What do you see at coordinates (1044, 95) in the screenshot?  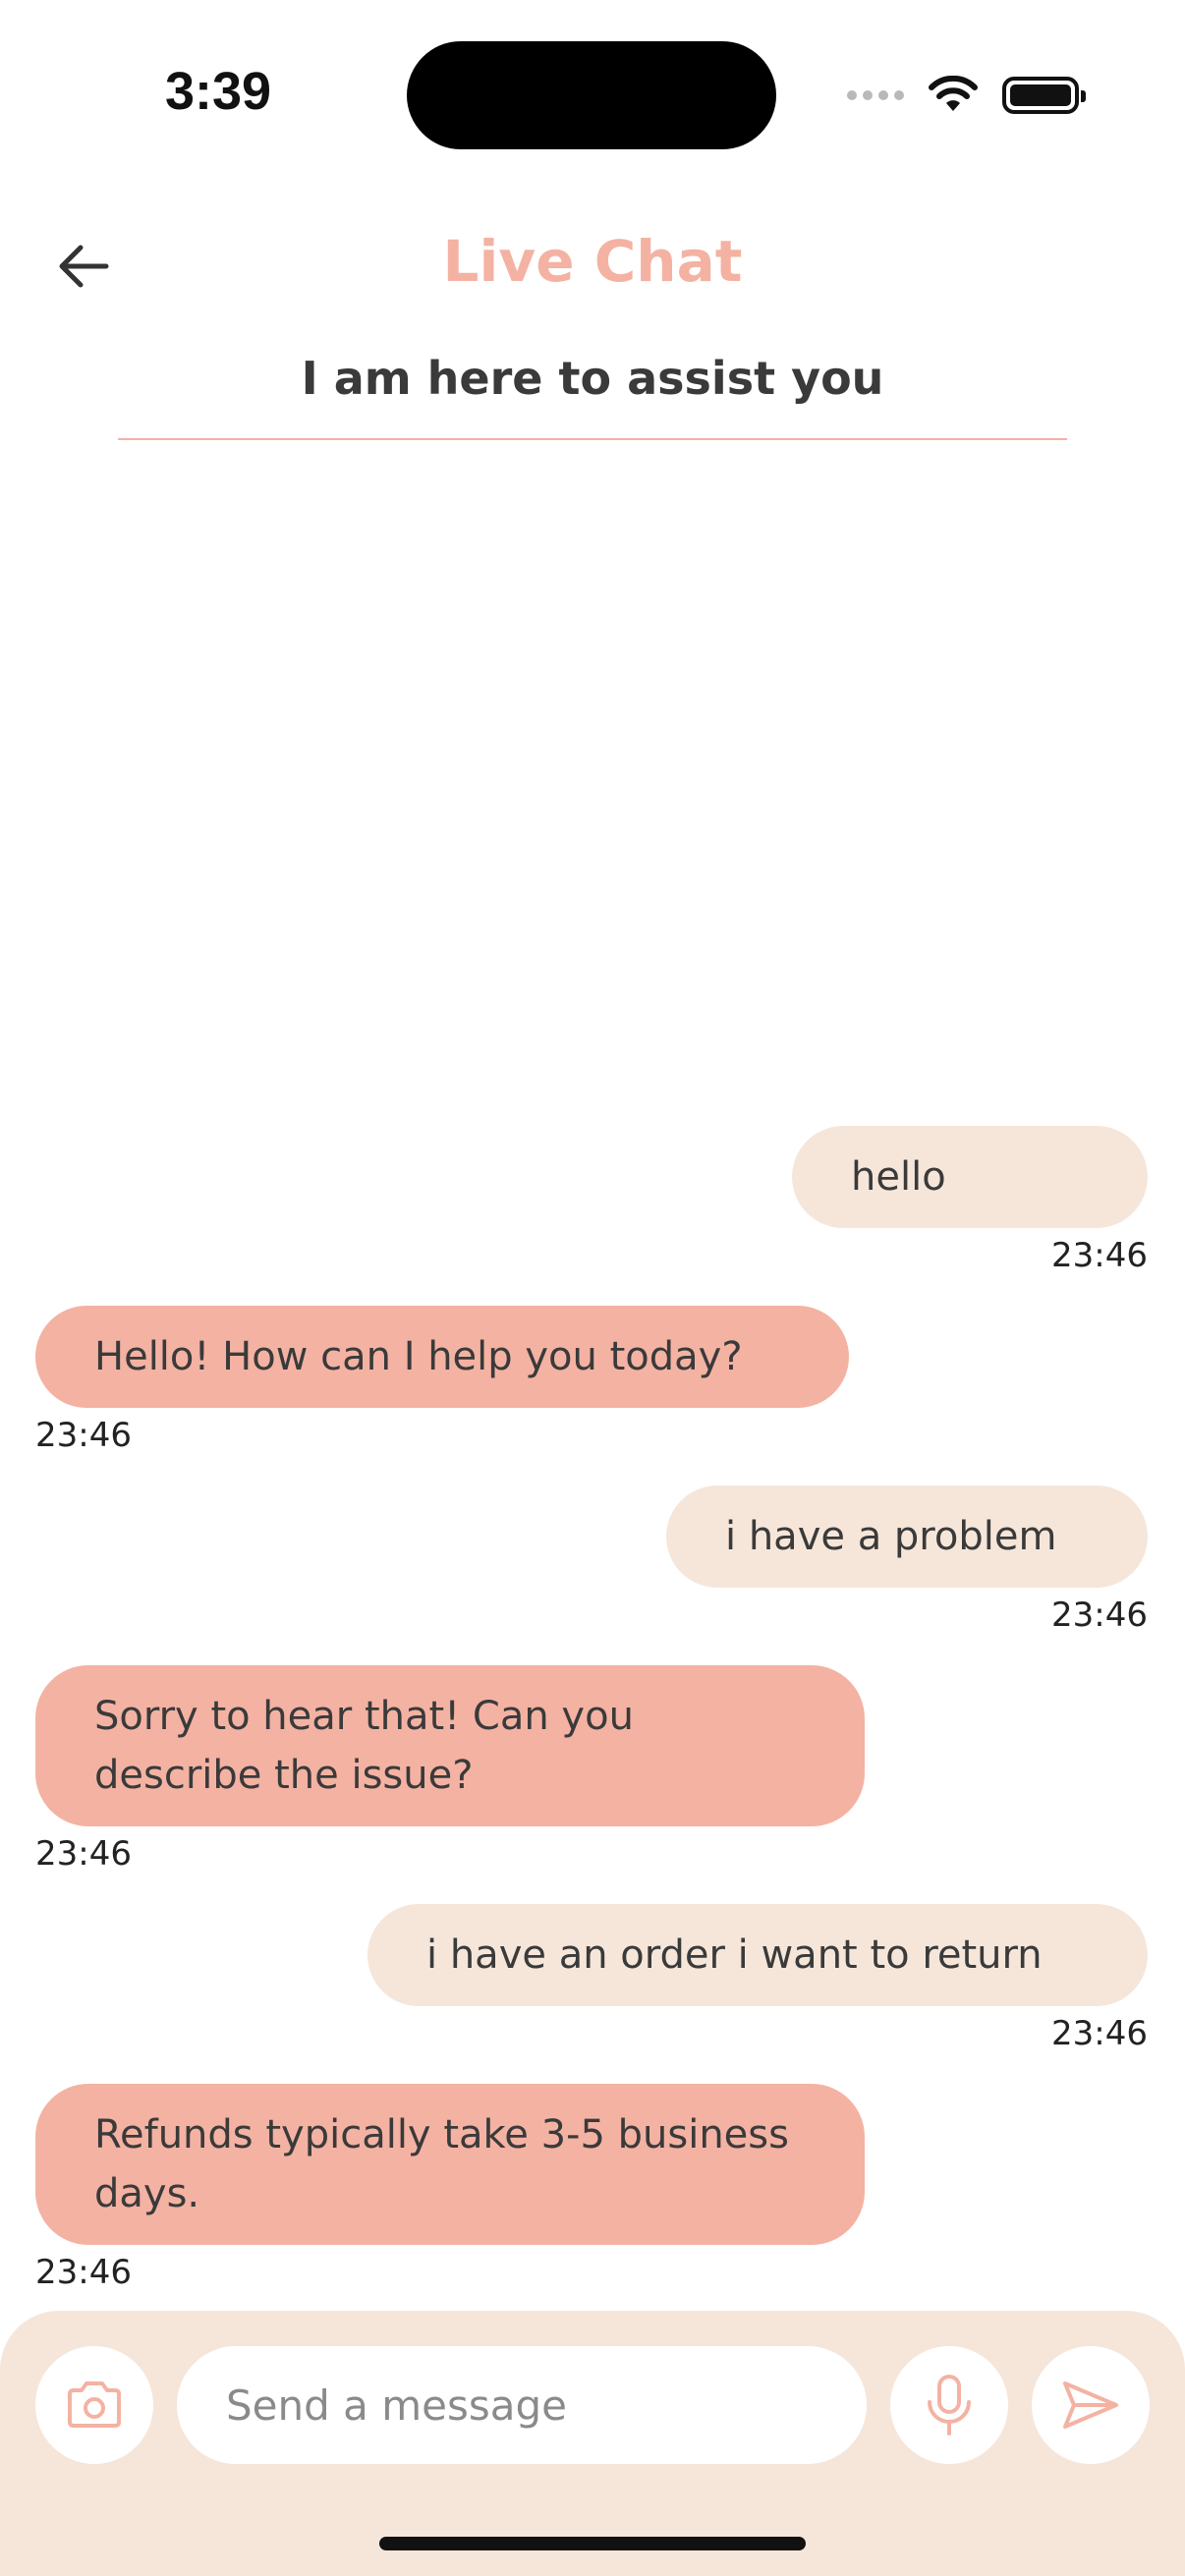 I see `battery-icon` at bounding box center [1044, 95].